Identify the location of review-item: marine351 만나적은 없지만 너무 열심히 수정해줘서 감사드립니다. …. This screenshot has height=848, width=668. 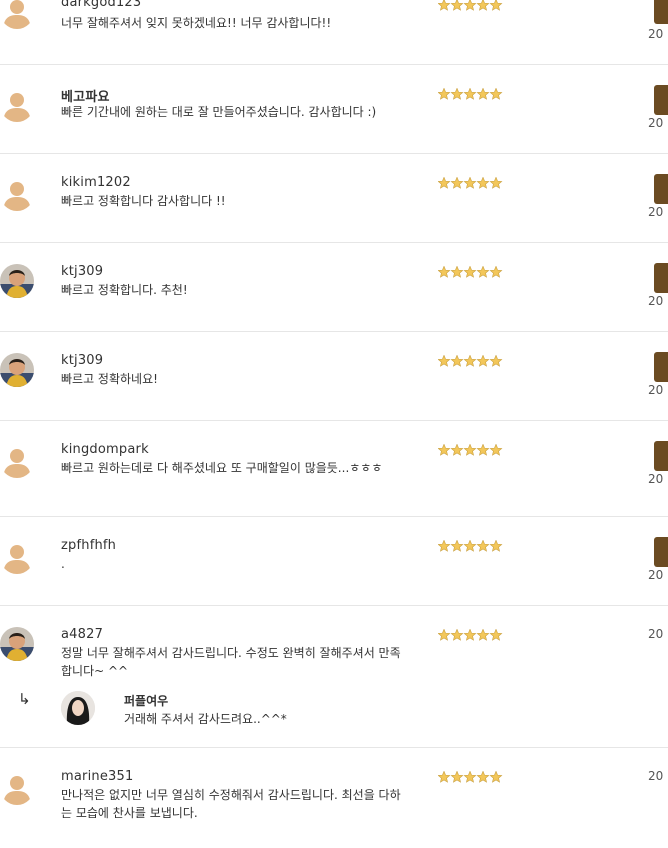
(334, 798).